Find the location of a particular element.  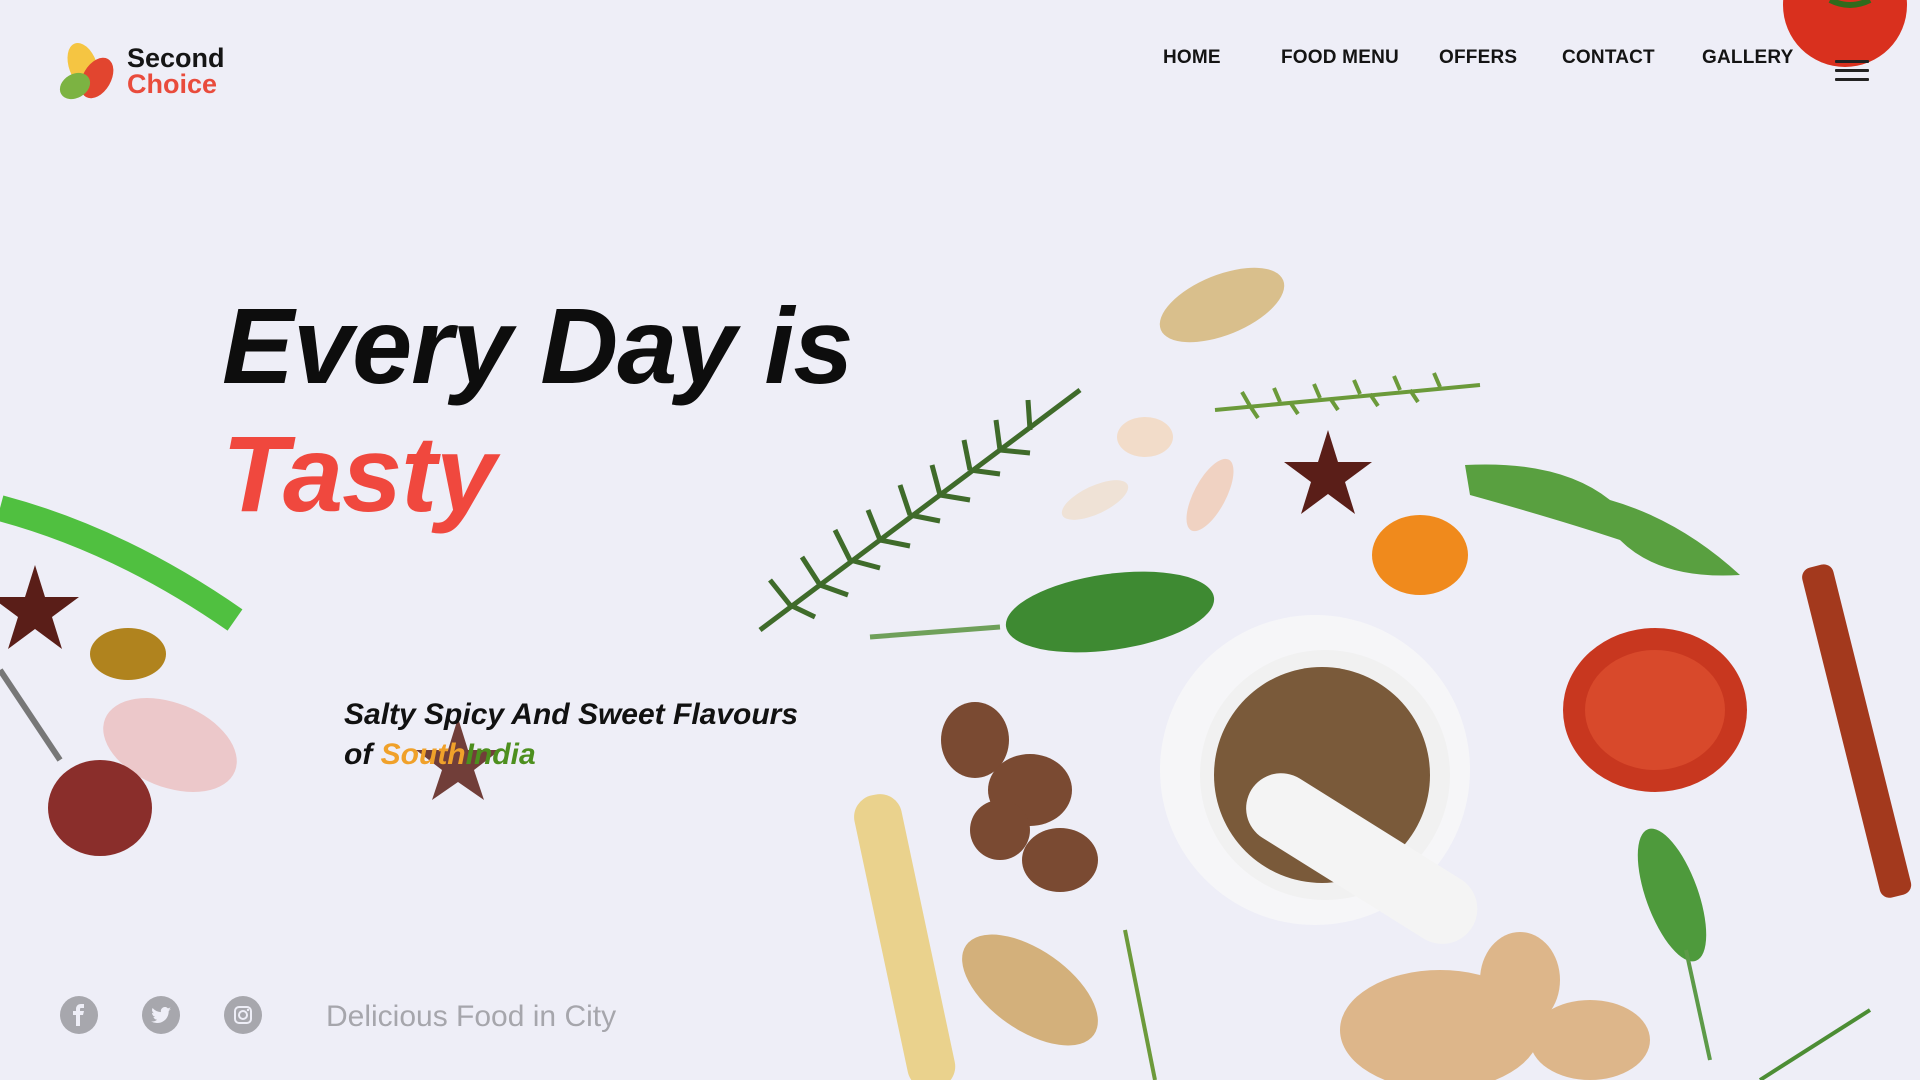

footer-tagline: Delicious Food in City is located at coordinates (471, 1016).